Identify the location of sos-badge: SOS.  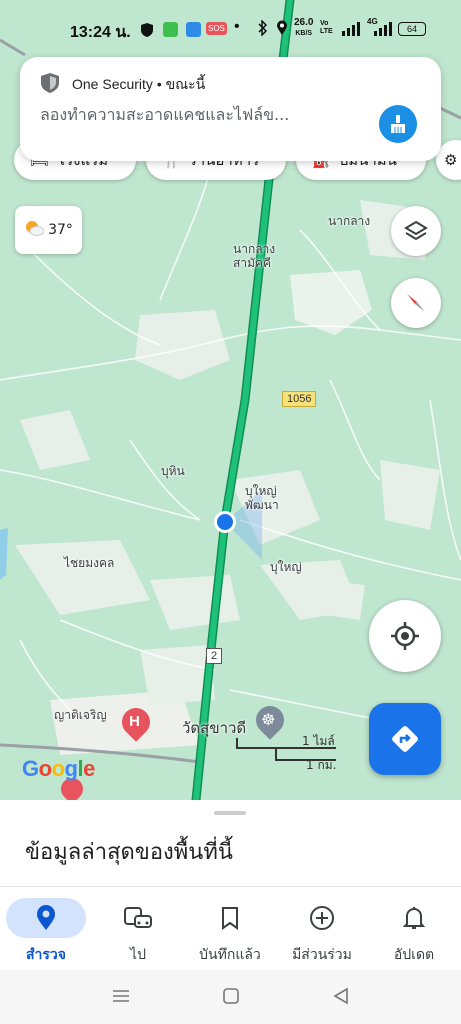
(216, 28).